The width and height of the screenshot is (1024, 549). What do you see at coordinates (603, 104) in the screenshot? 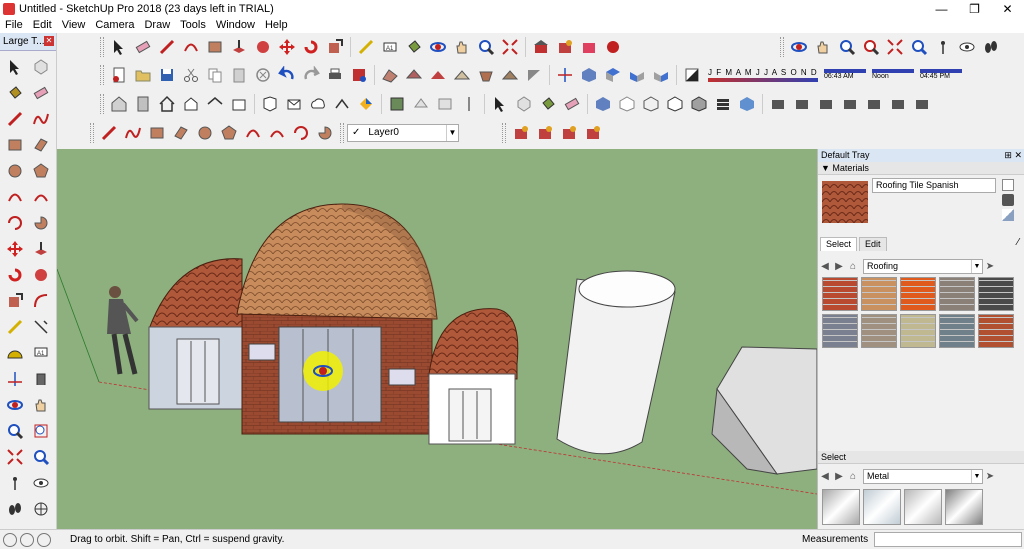
I see `xray-icon` at bounding box center [603, 104].